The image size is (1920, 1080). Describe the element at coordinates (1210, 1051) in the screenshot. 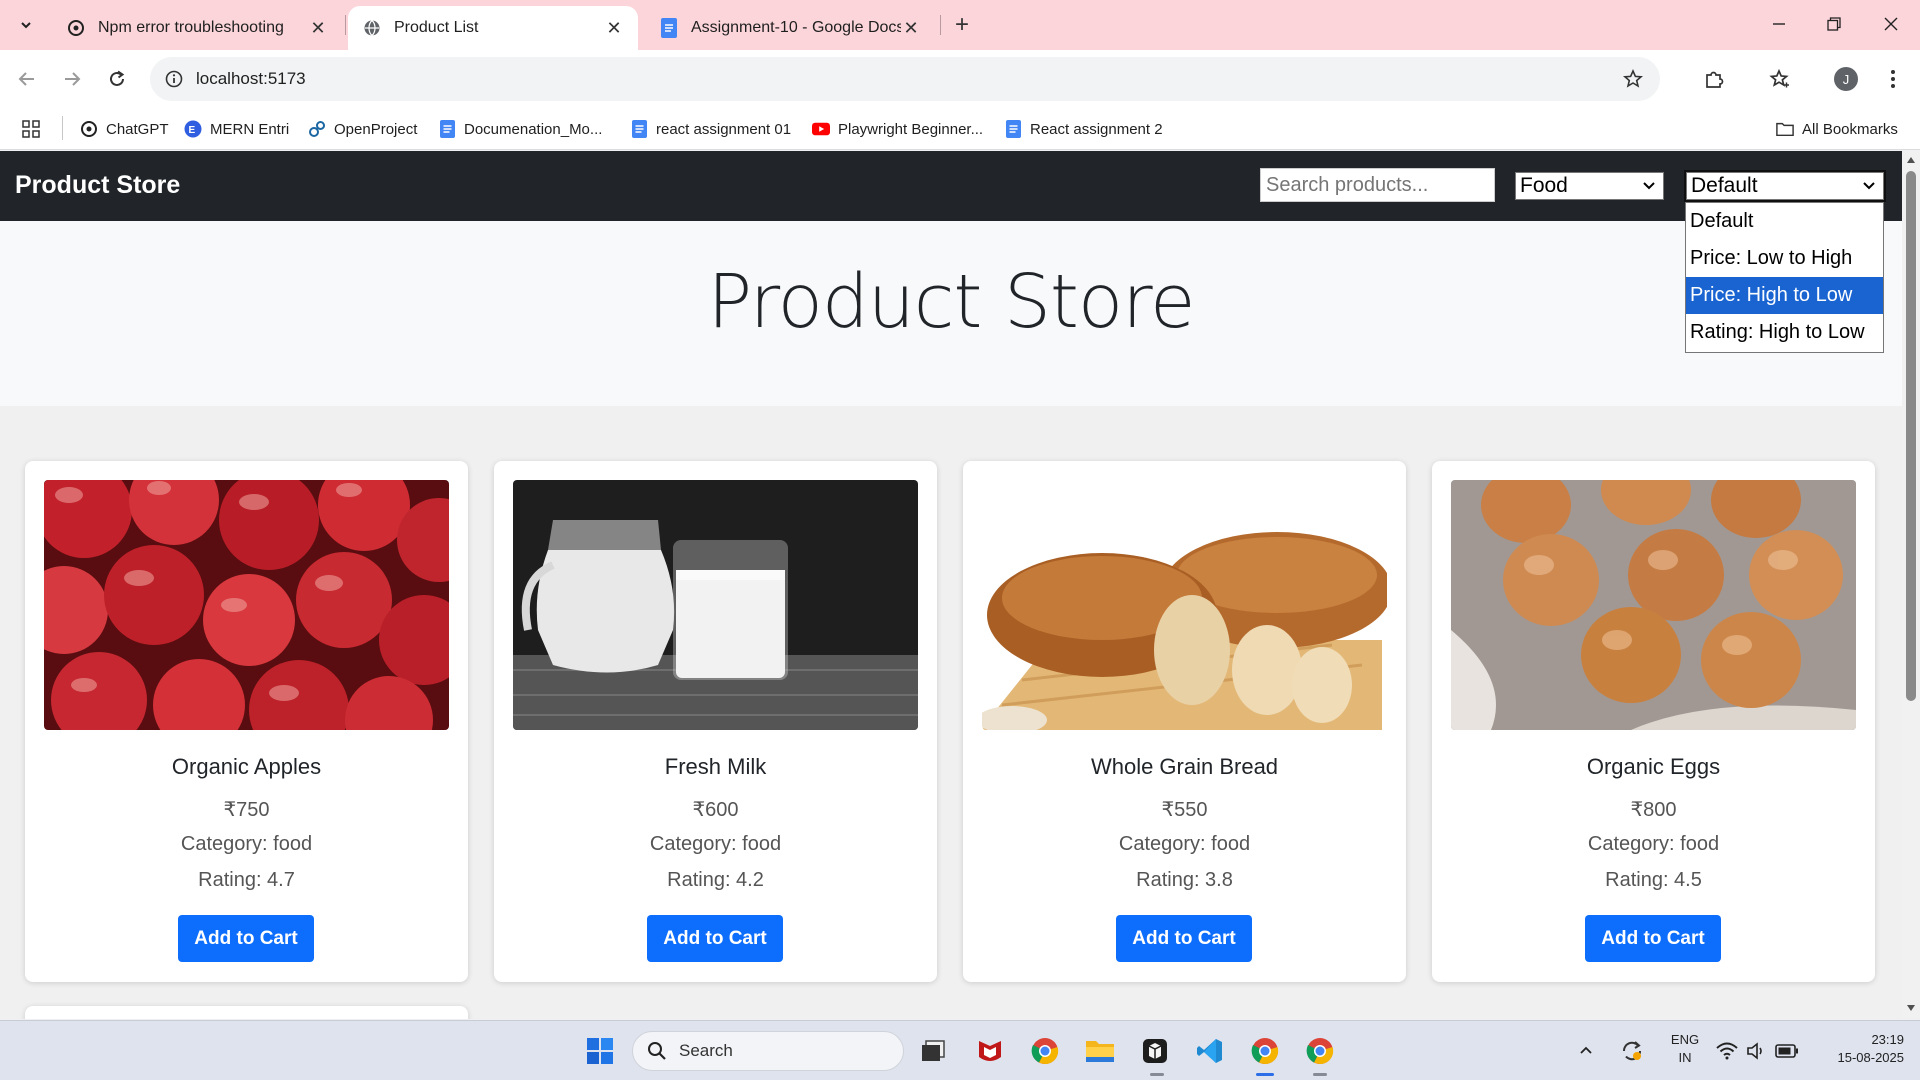

I see `vscode-app` at that location.